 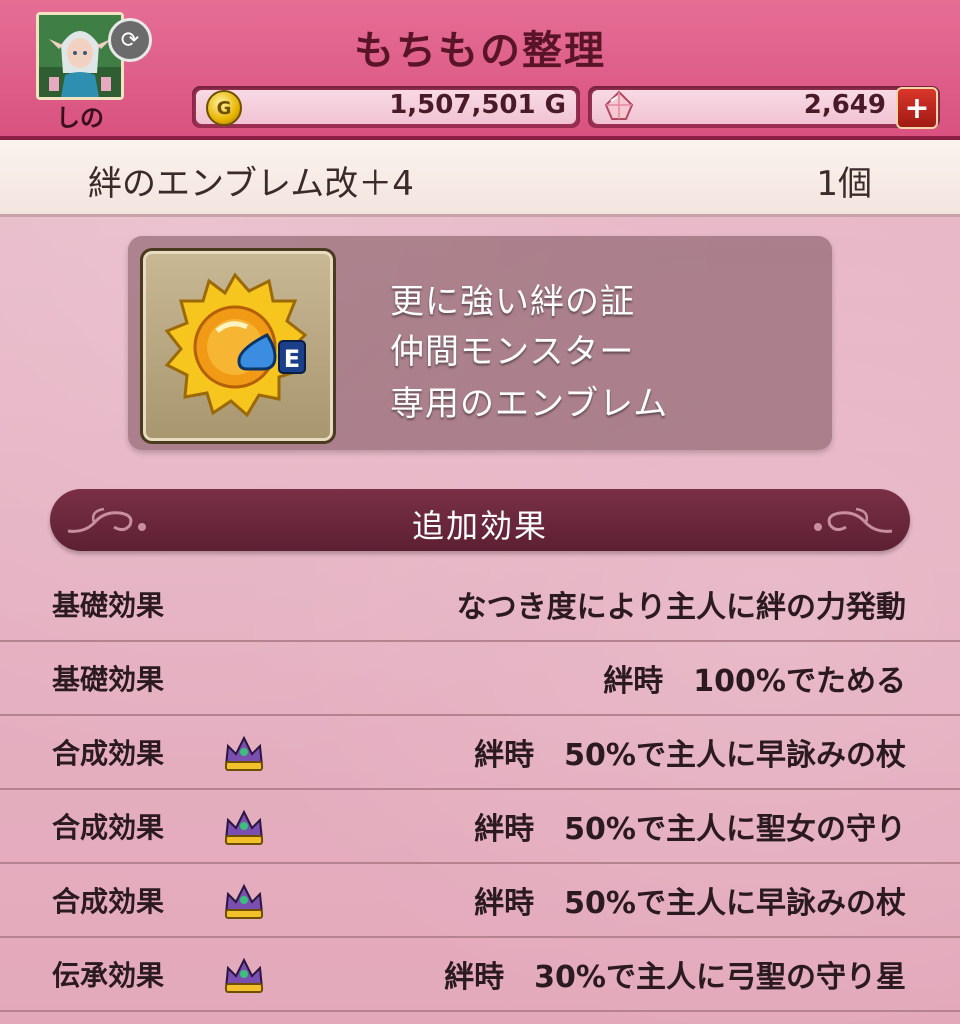 I want to click on effect-text: 絆時 100%でためる, so click(x=754, y=681).